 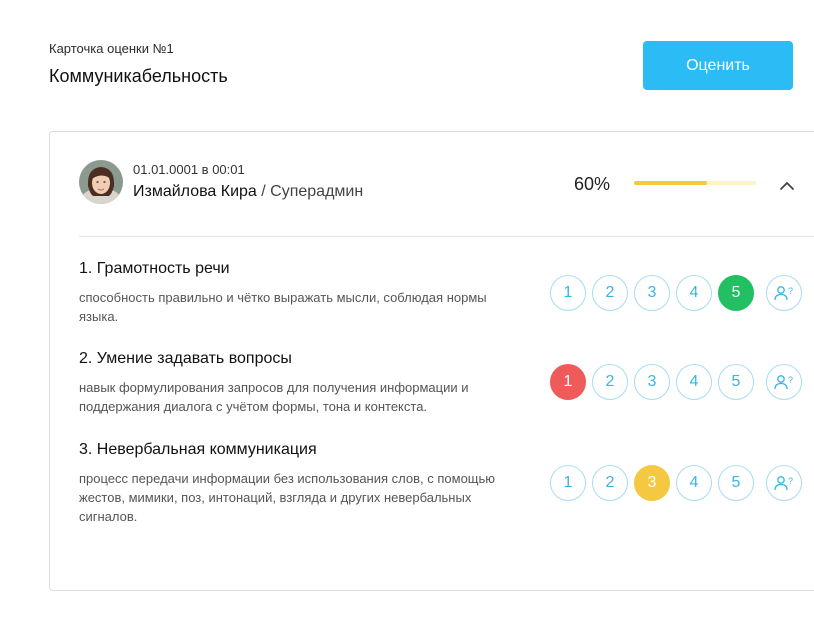 I want to click on user-role: / Суперадмин, so click(x=312, y=191).